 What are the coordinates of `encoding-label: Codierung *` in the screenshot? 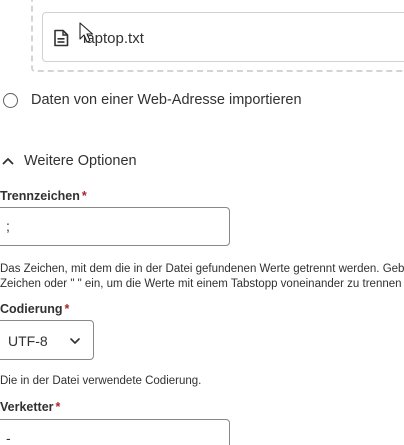 It's located at (35, 309).